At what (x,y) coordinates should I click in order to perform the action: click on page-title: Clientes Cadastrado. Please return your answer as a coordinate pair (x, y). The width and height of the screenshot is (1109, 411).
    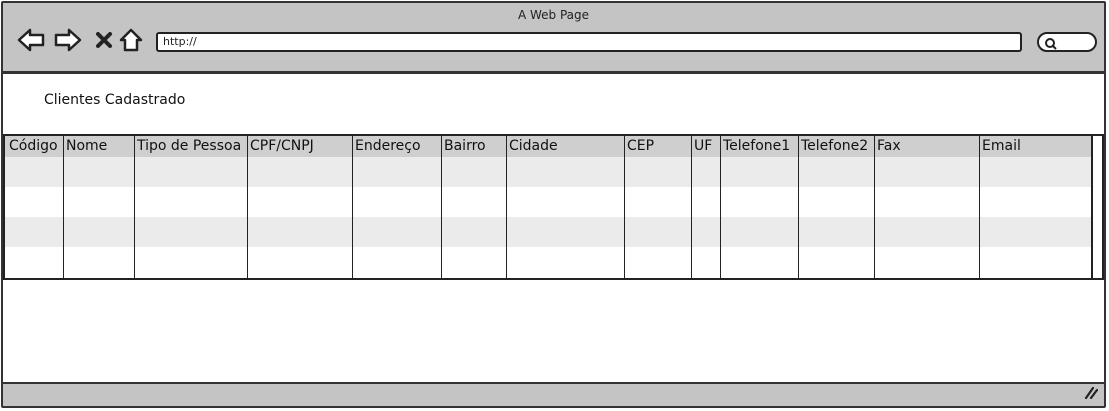
    Looking at the image, I should click on (115, 100).